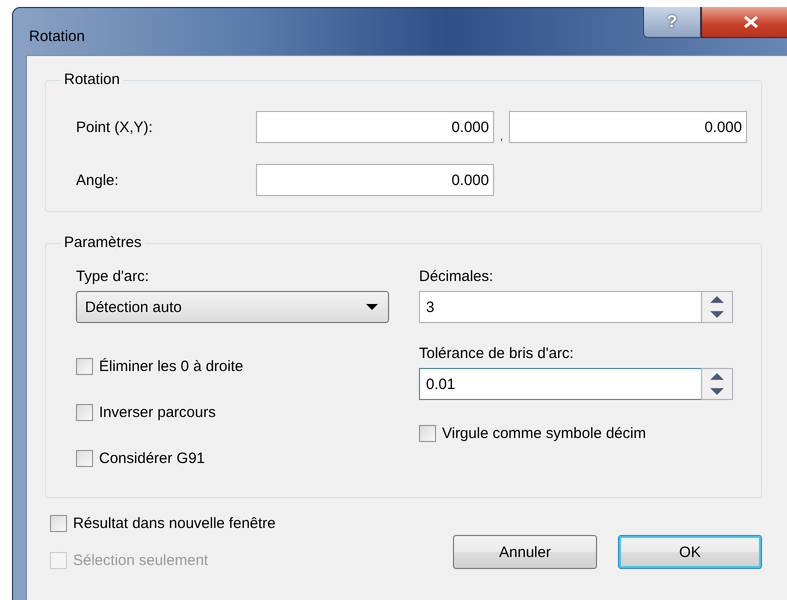 This screenshot has height=600, width=787. Describe the element at coordinates (372, 307) in the screenshot. I see `caret-icon` at that location.